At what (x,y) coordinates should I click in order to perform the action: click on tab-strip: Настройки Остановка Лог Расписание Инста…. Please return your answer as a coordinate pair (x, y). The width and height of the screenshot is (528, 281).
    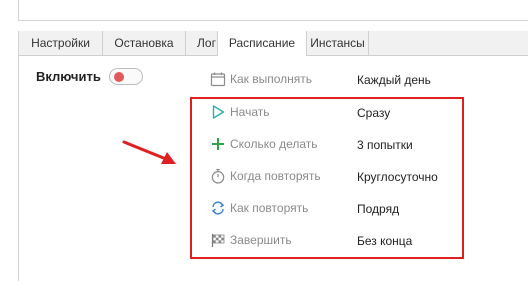
    Looking at the image, I should click on (273, 43).